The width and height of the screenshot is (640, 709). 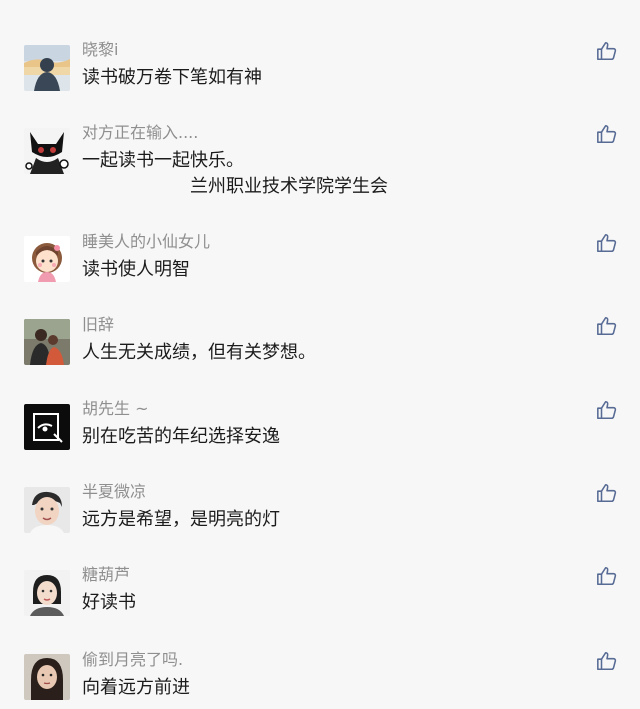 What do you see at coordinates (146, 241) in the screenshot?
I see `comment-nickname: 睡美人的小仙女儿` at bounding box center [146, 241].